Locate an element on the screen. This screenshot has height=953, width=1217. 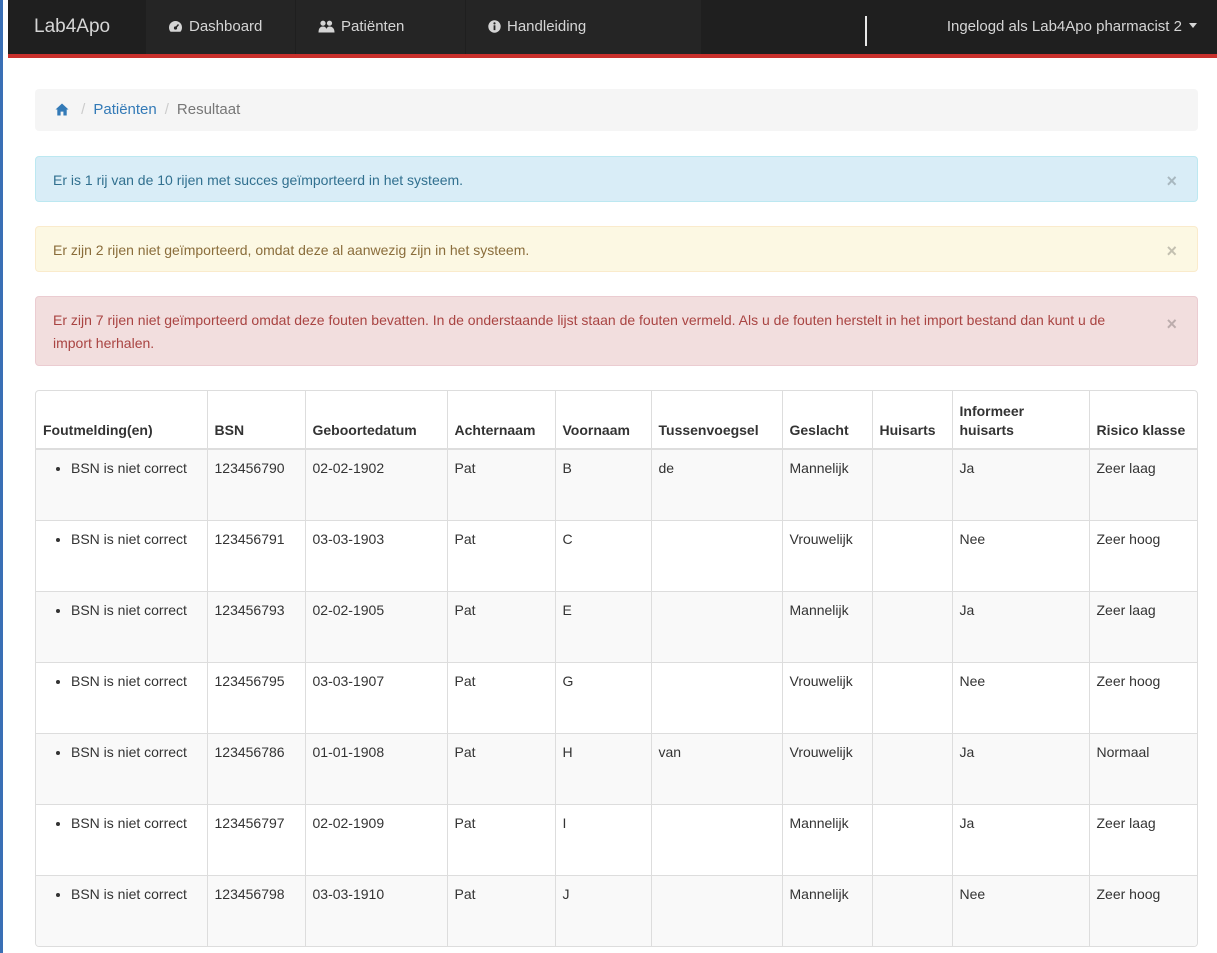
column-header: Achternaam is located at coordinates (501, 420).